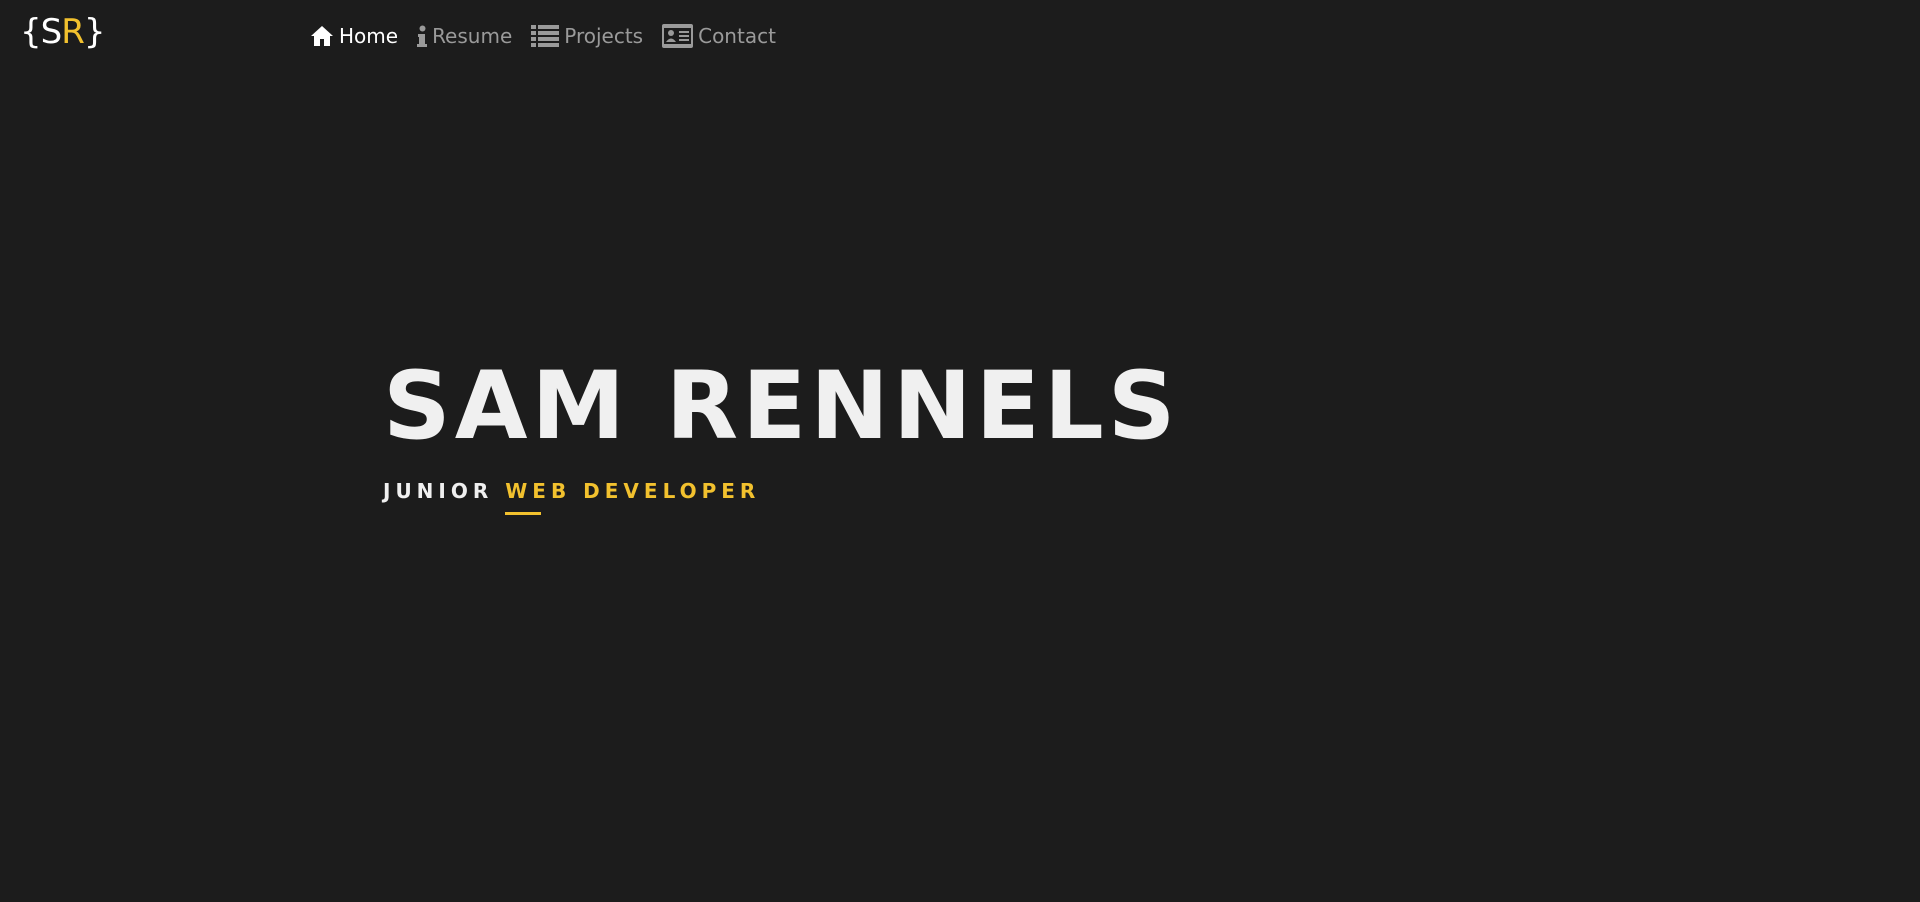 The image size is (1920, 902). Describe the element at coordinates (781, 497) in the screenshot. I see `hero-subtitle: JUNIOR WEB DEVELOPER` at that location.